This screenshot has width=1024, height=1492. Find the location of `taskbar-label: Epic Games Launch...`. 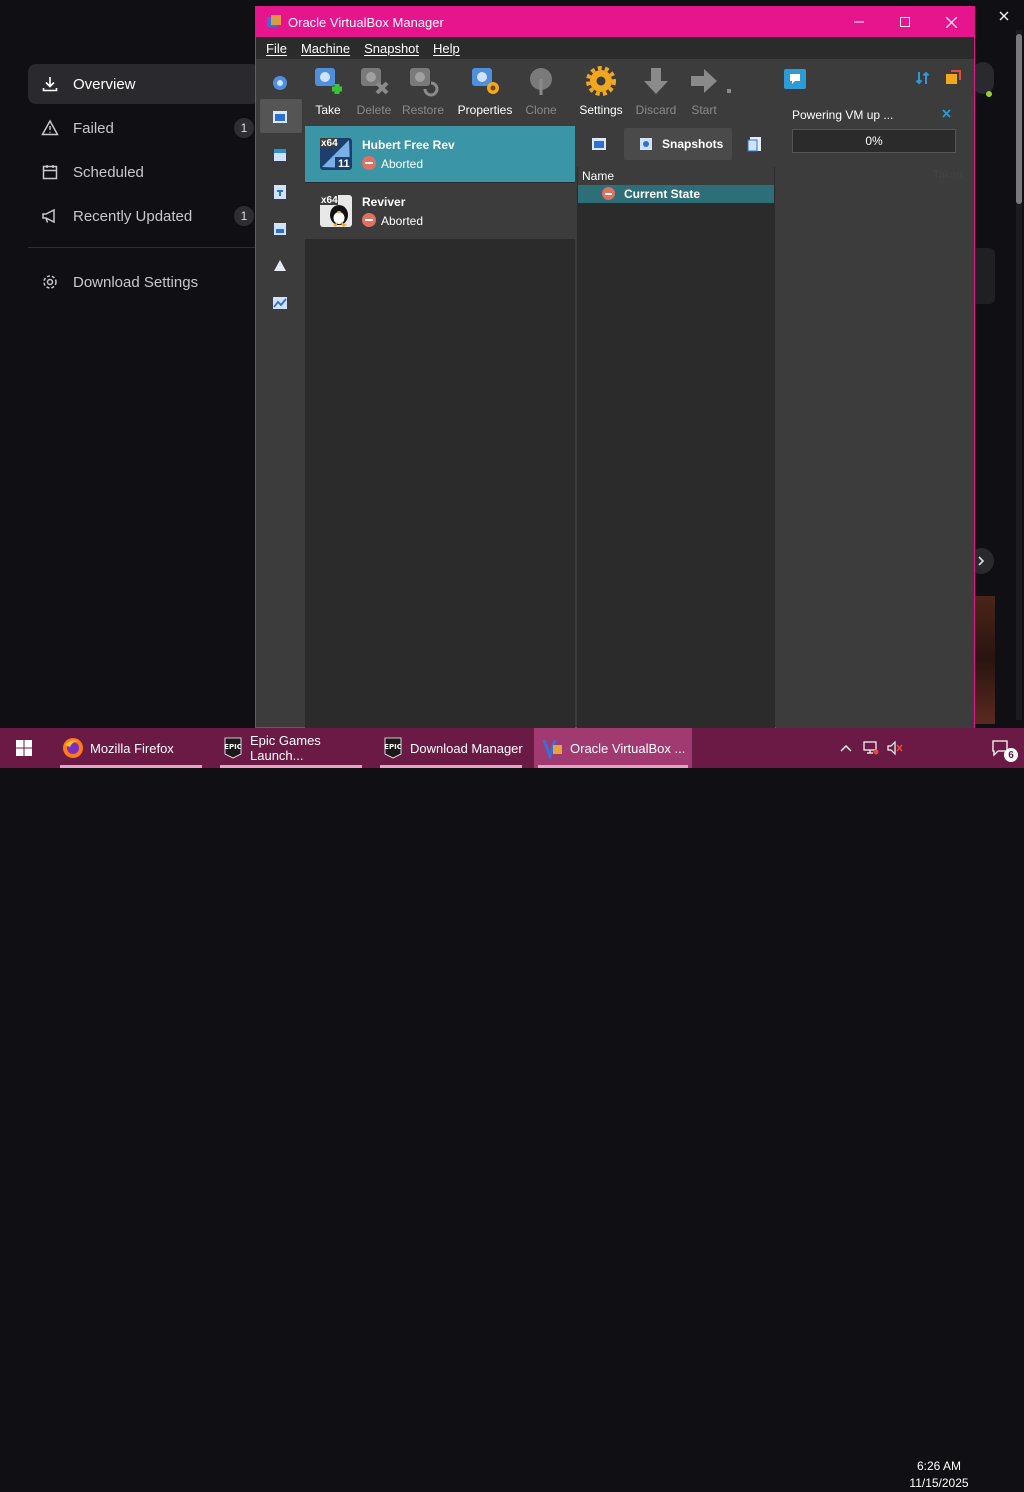

taskbar-label: Epic Games Launch... is located at coordinates (285, 748).